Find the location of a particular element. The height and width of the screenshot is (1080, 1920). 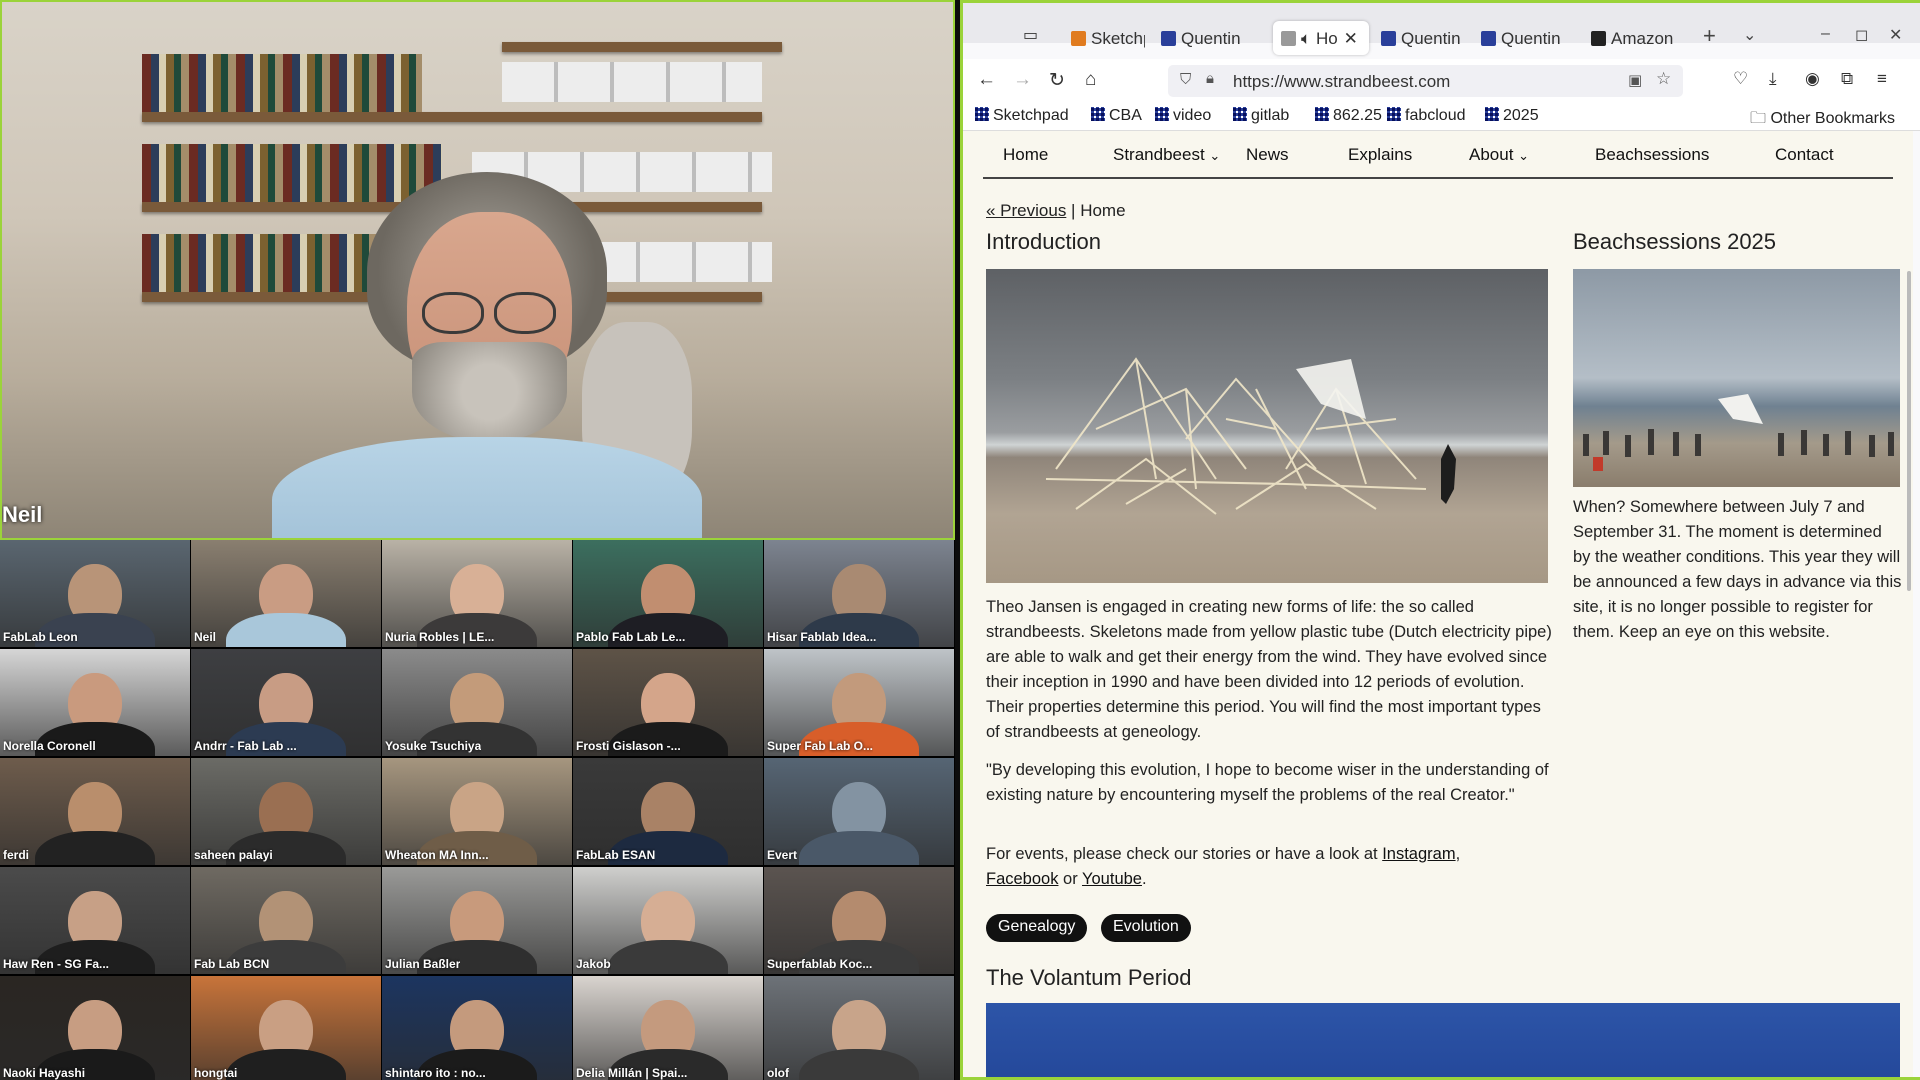

menu-item-news: News is located at coordinates (1267, 155).